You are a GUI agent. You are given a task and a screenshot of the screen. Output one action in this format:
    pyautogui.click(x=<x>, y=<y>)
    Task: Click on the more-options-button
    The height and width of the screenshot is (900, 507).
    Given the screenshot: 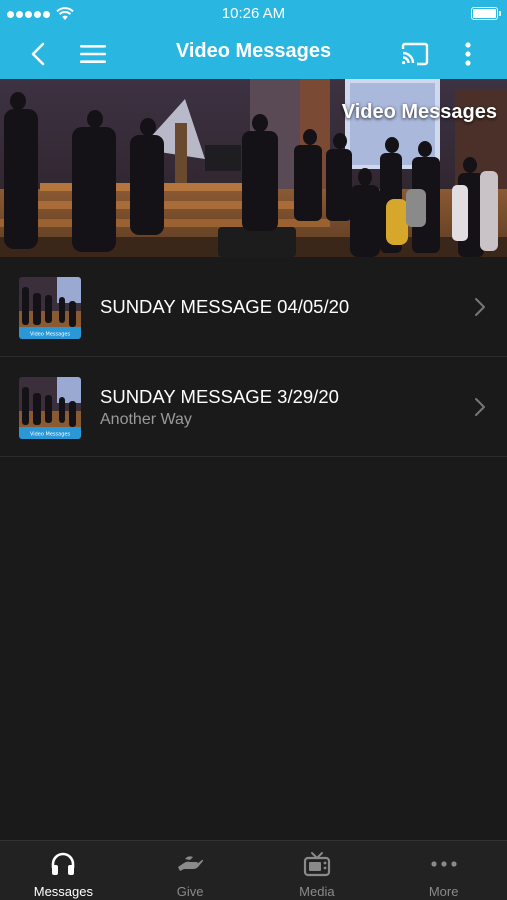 What is the action you would take?
    pyautogui.click(x=468, y=53)
    